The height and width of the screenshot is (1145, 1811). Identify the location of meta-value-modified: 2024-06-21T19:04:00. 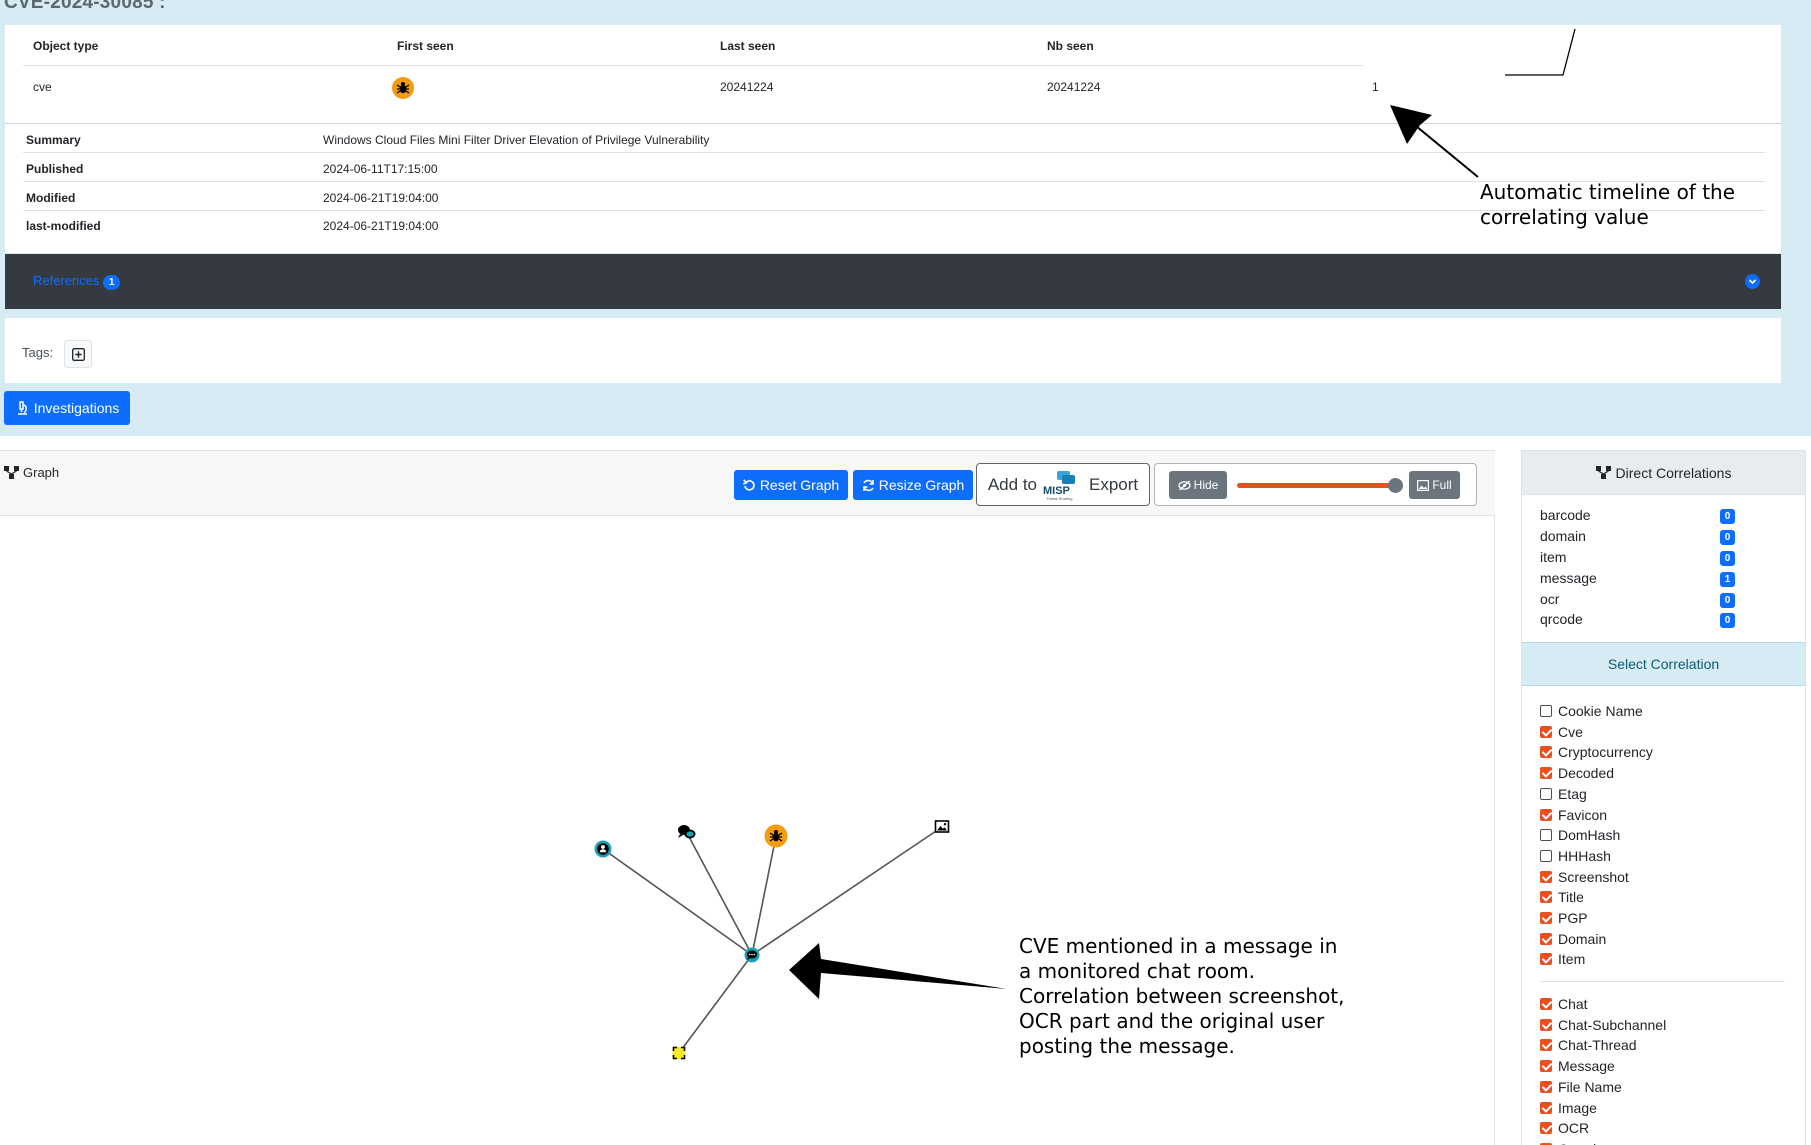
(381, 198).